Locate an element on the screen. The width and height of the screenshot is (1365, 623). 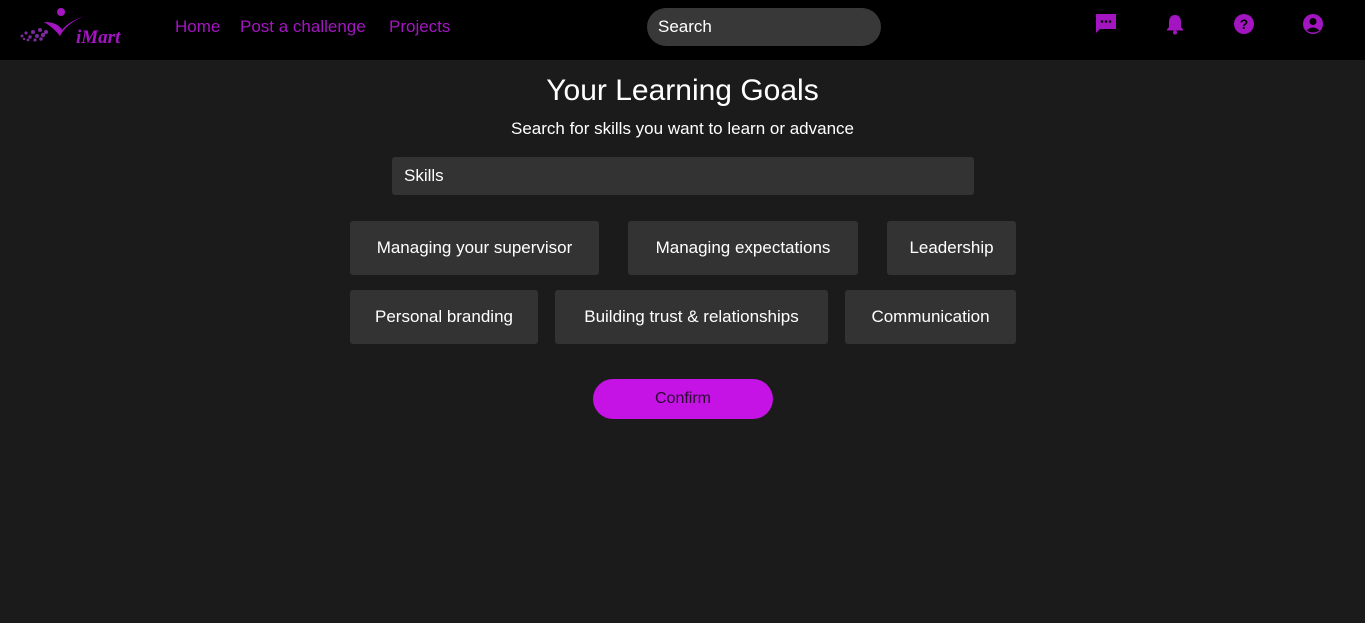
nav-home-link: Home is located at coordinates (197, 27).